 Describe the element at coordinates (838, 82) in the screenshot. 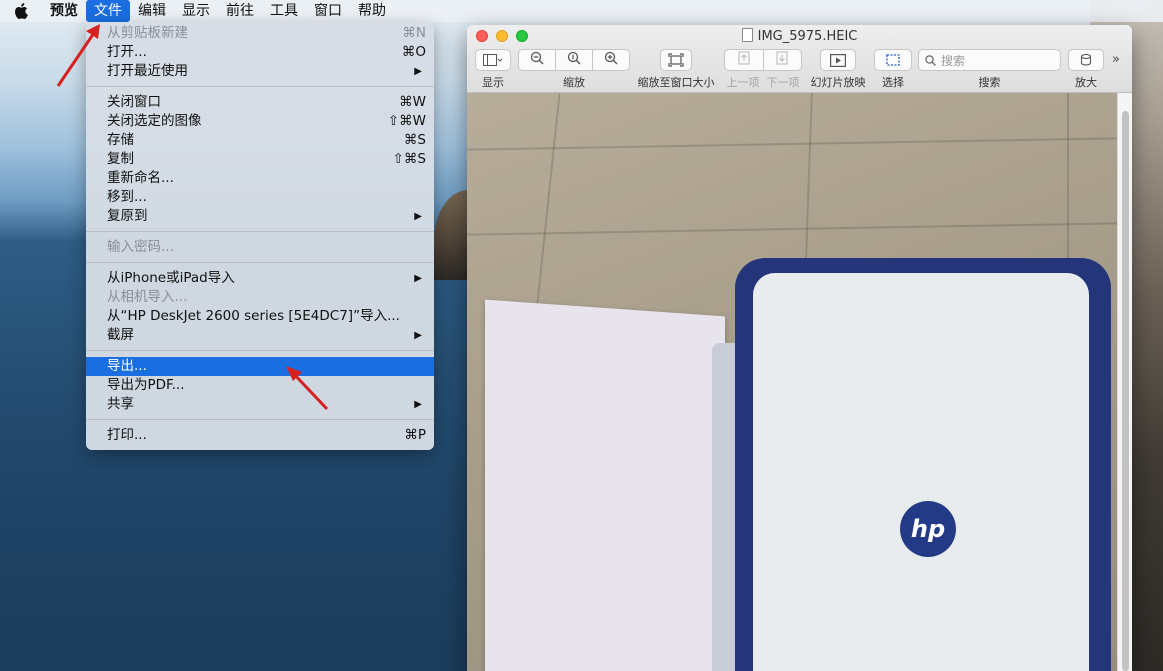

I see `slideshow-label: 幻灯片放映` at that location.